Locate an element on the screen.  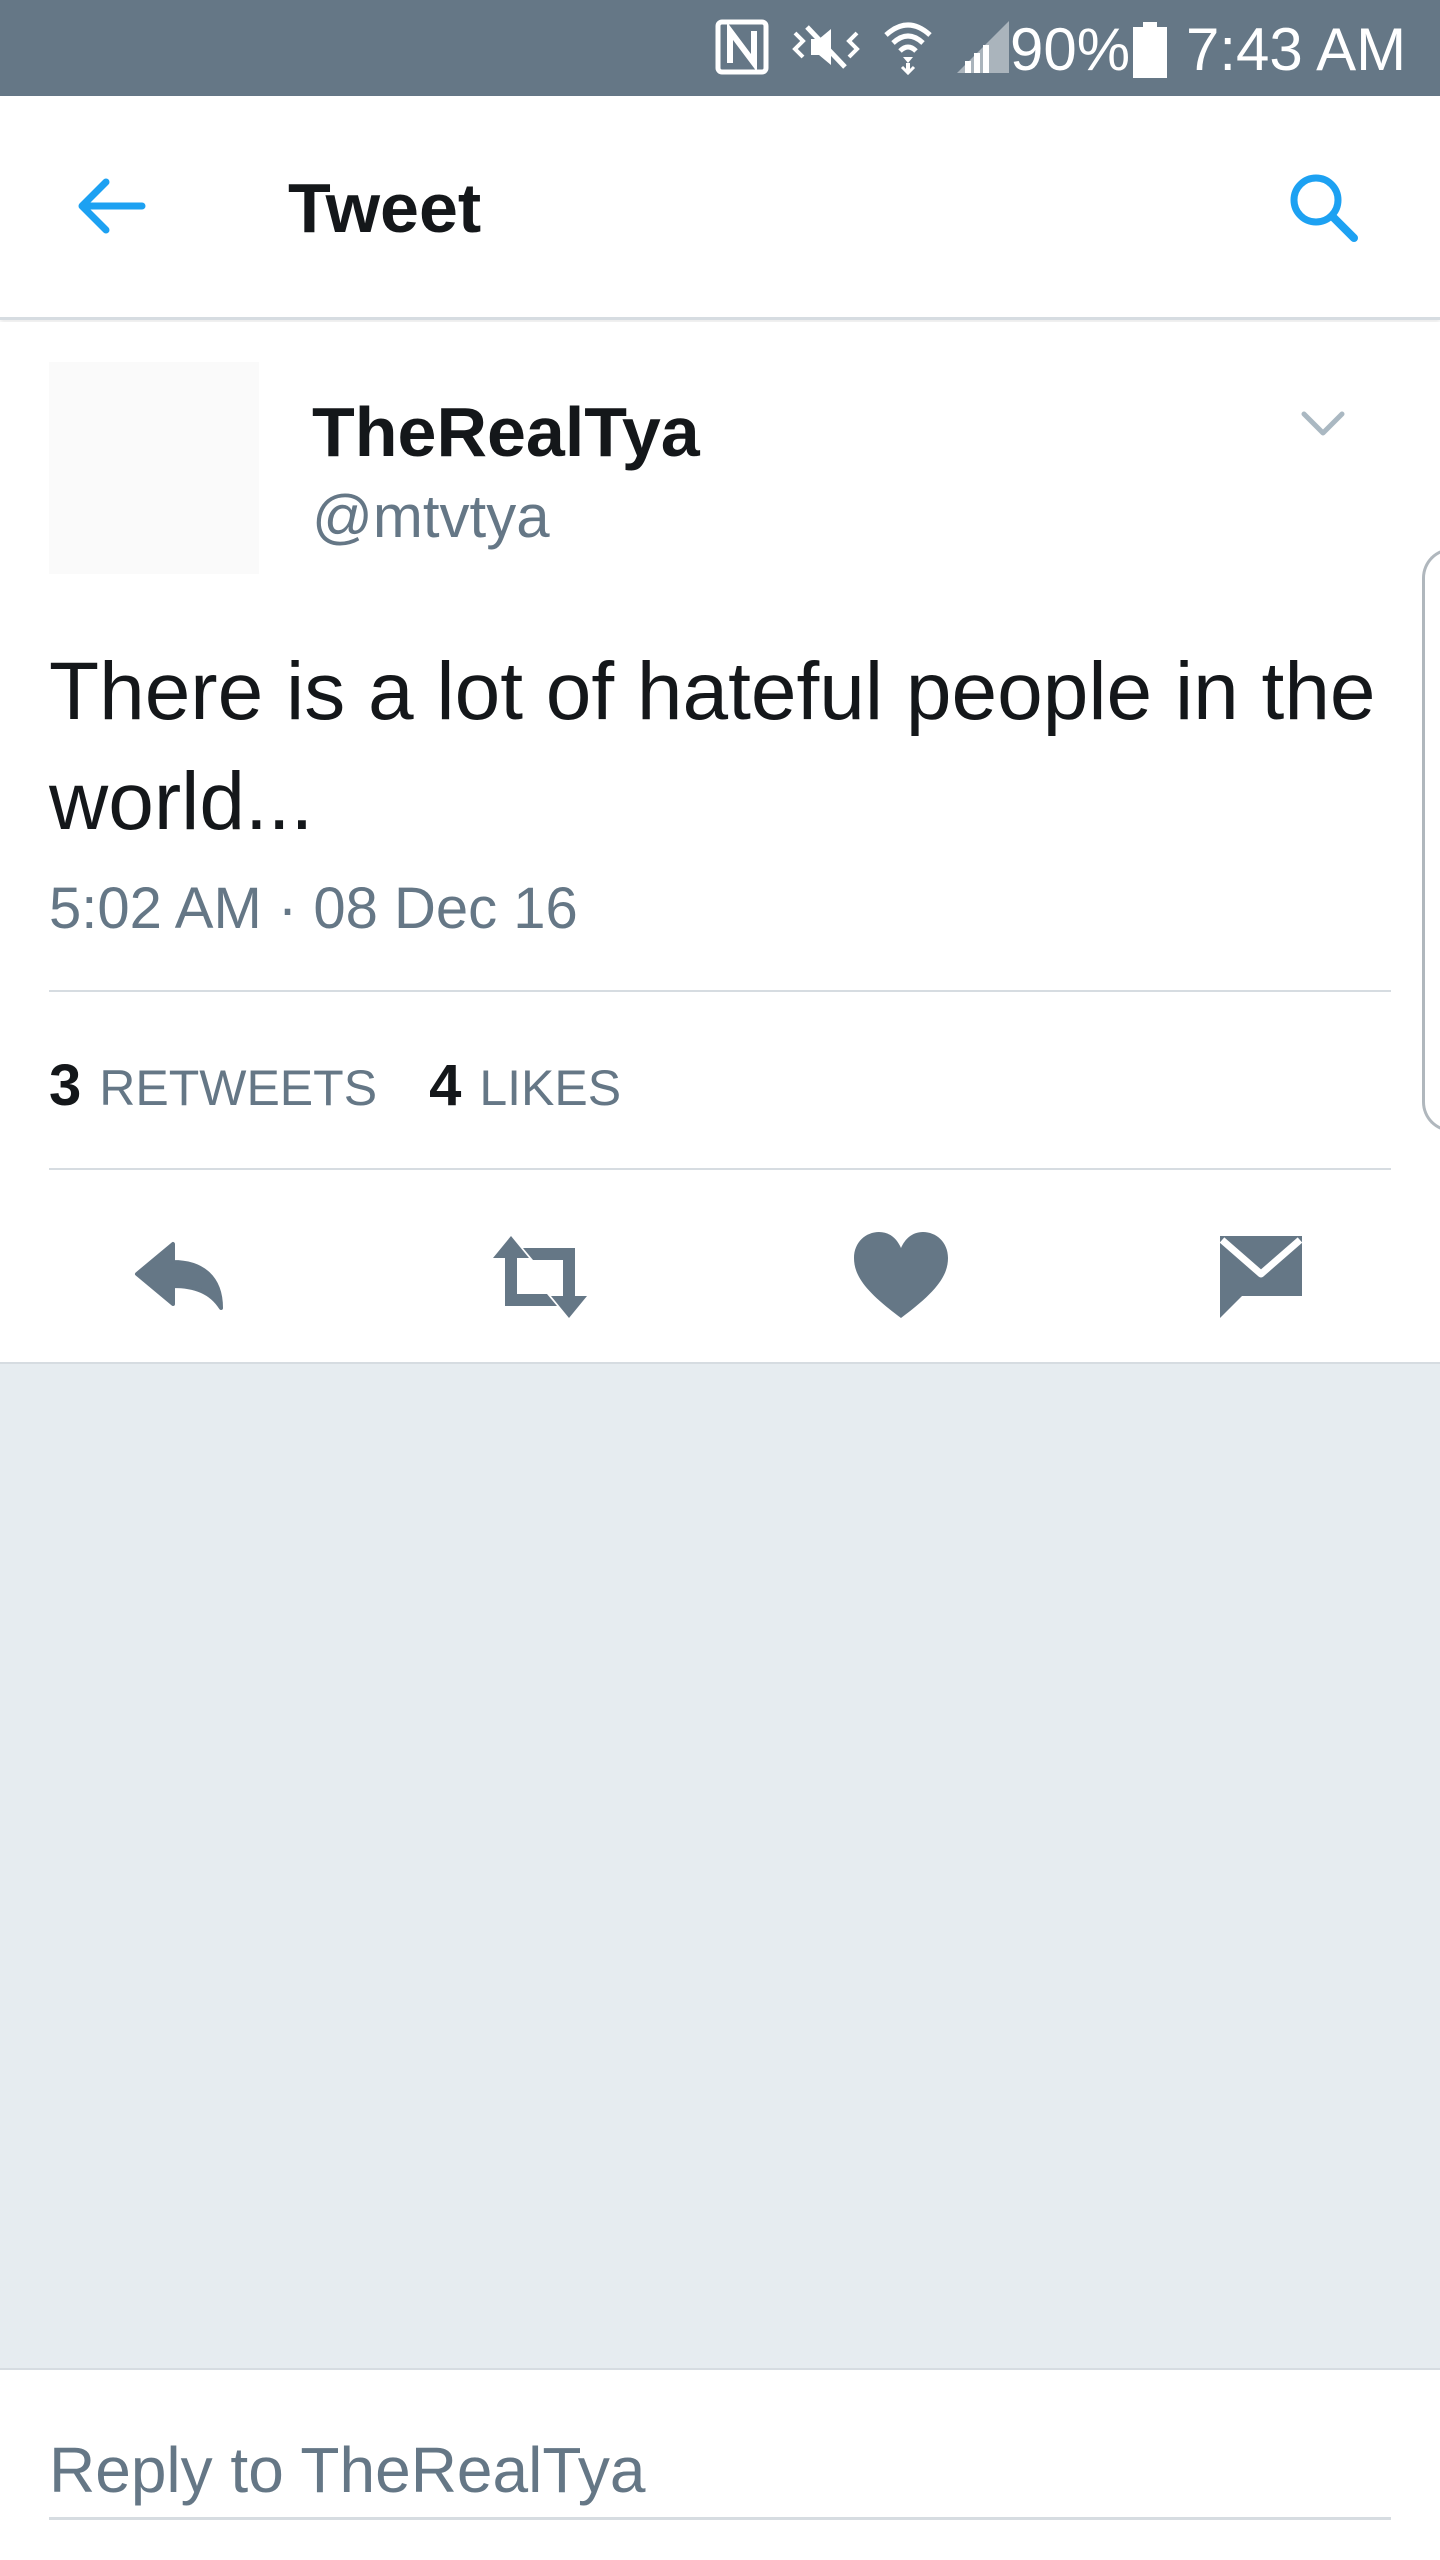
direct-message-button is located at coordinates (1261, 1277).